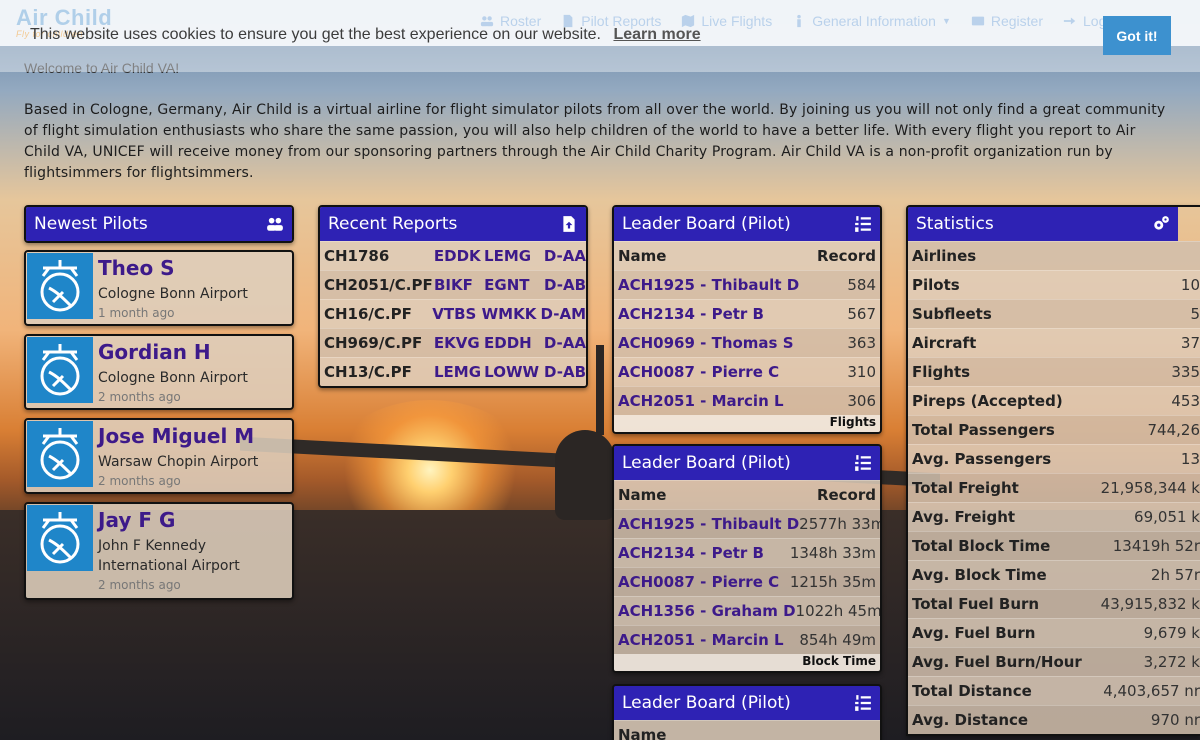  Describe the element at coordinates (952, 314) in the screenshot. I see `stat-label: Subfleets` at that location.